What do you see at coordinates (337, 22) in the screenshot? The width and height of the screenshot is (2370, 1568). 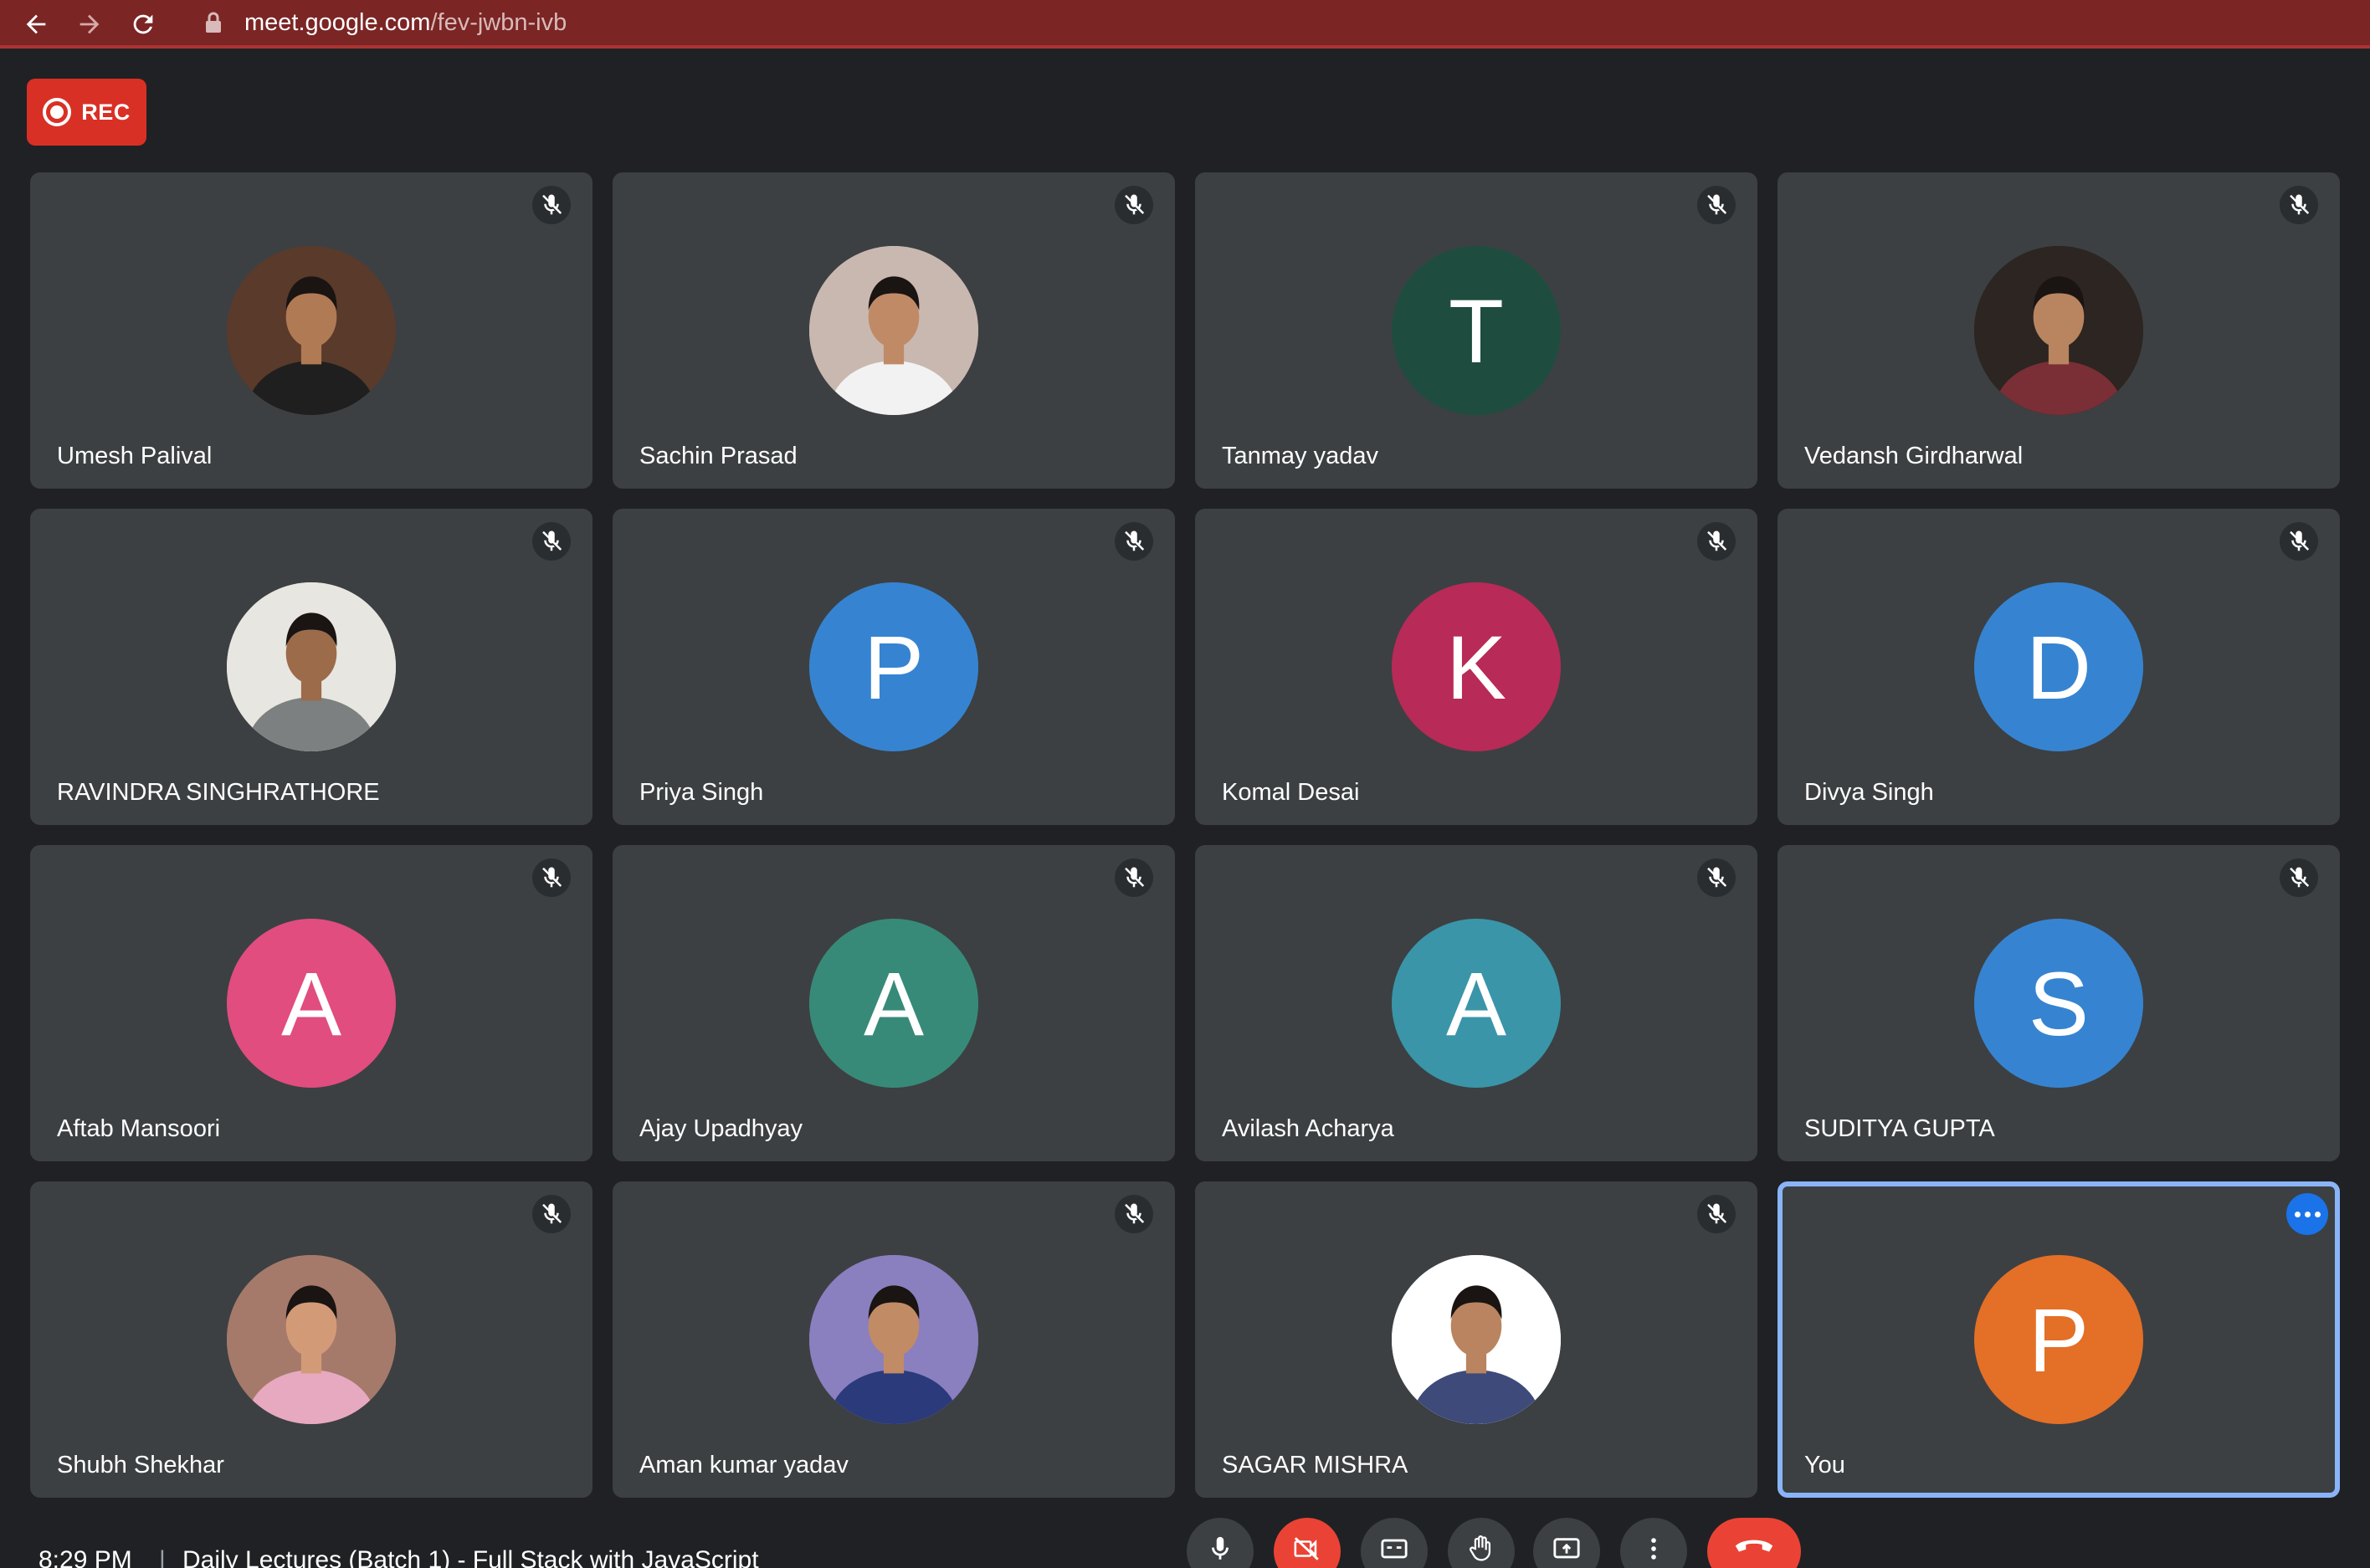 I see `url-host: meet.google.com` at bounding box center [337, 22].